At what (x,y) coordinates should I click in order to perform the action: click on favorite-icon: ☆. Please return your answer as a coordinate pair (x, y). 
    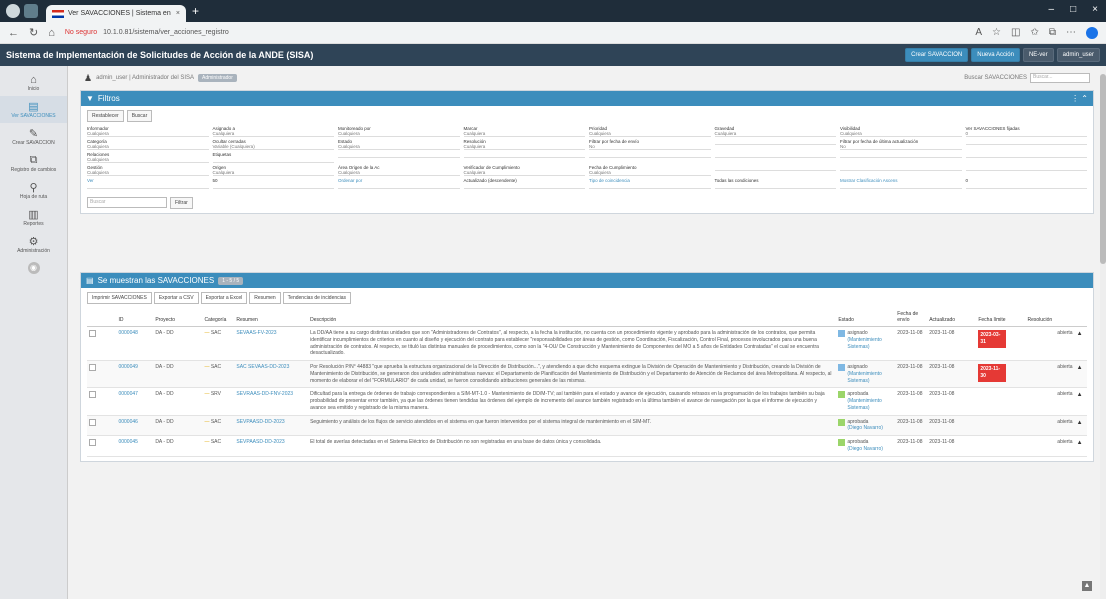
    Looking at the image, I should click on (996, 32).